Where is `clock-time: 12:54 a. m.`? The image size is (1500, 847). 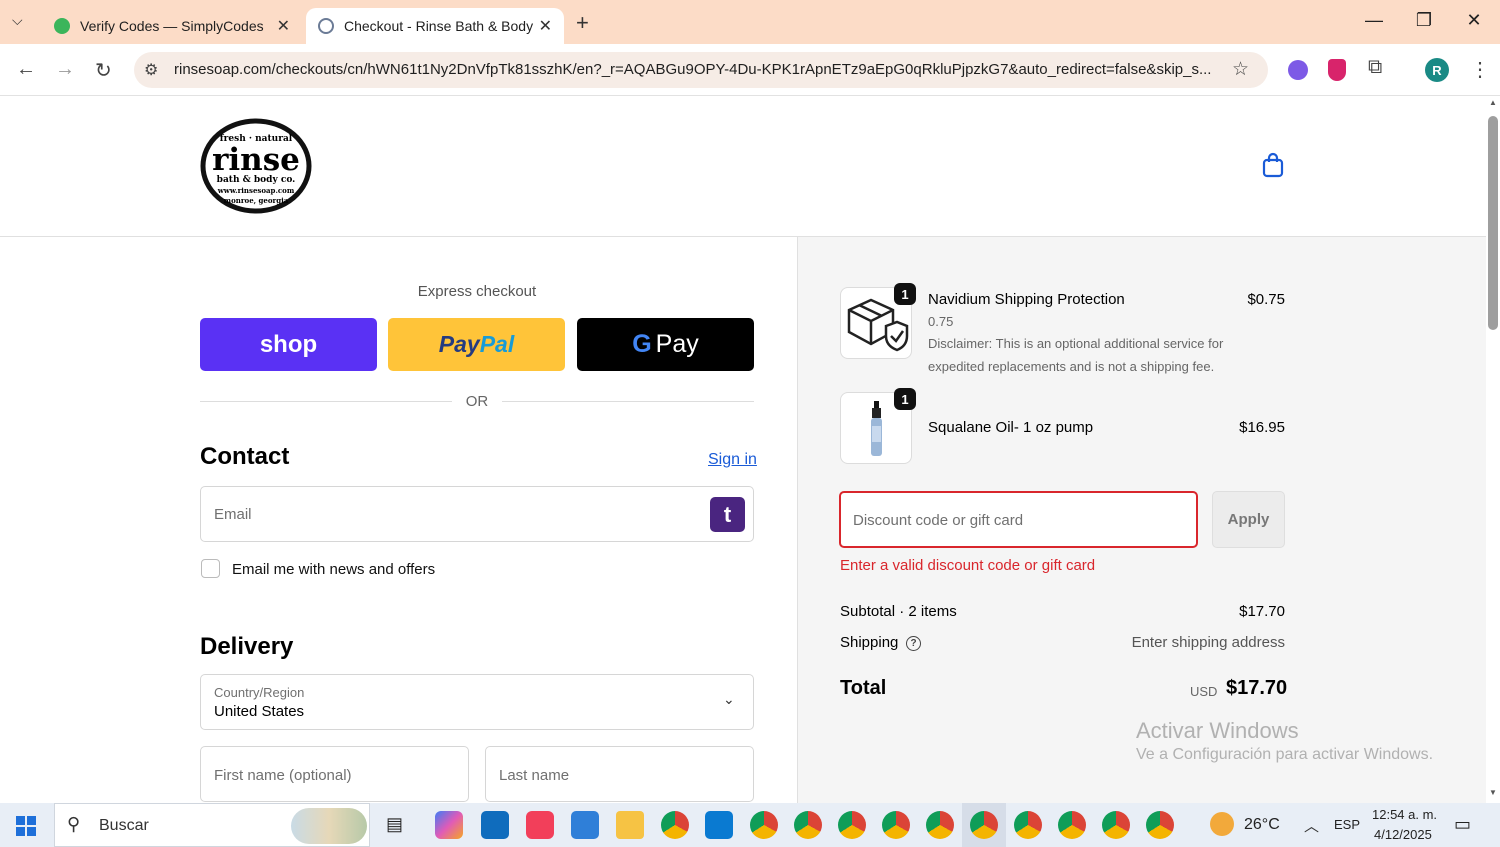 clock-time: 12:54 a. m. is located at coordinates (1404, 814).